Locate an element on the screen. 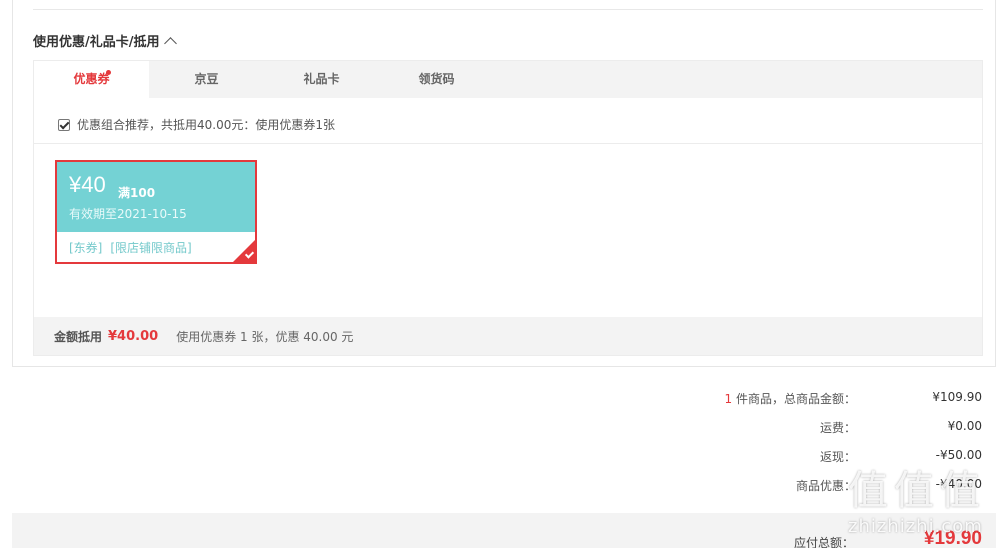  section-title: 使用优惠/礼品卡/抵用 is located at coordinates (96, 42).